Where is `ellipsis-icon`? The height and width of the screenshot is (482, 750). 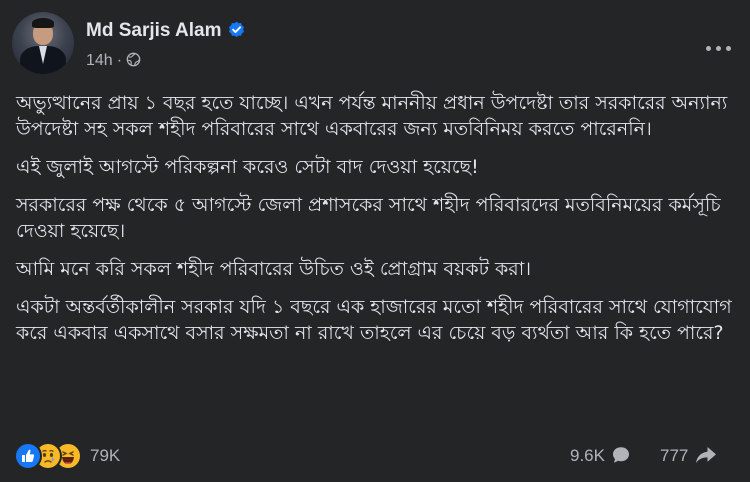
ellipsis-icon is located at coordinates (708, 48).